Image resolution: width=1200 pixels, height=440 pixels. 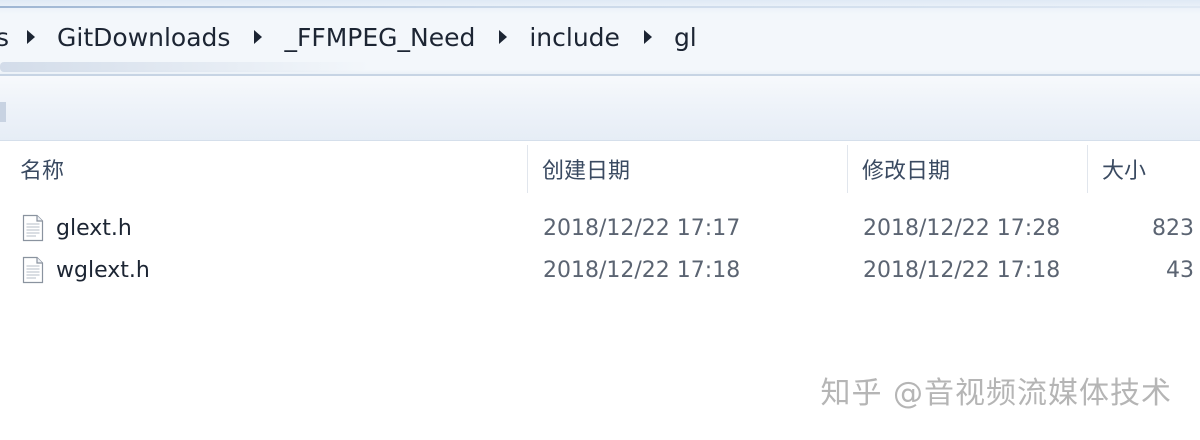 What do you see at coordinates (996, 393) in the screenshot?
I see `watermark: 知乎 @音视频流媒体技术` at bounding box center [996, 393].